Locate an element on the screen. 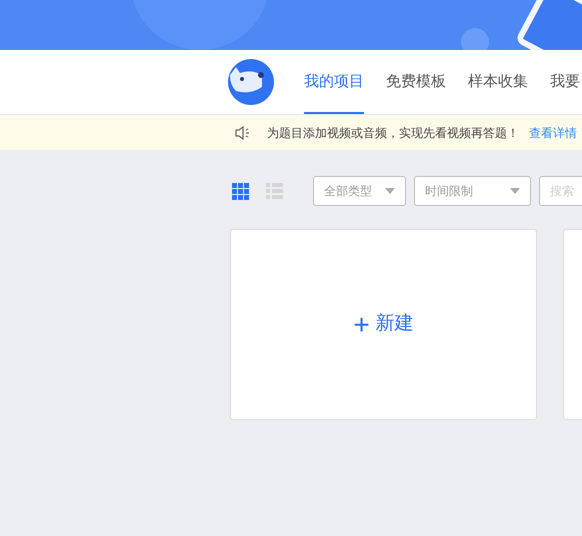 Image resolution: width=582 pixels, height=536 pixels. notice-text: 为题目添加视频或音频，实现先看视频再答题！ is located at coordinates (393, 133).